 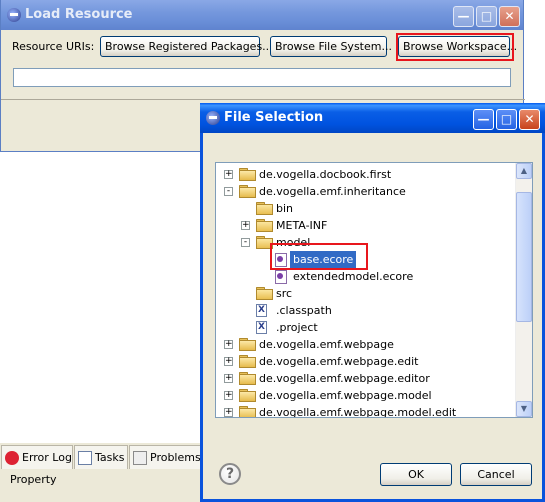 I want to click on problems-icon, so click(x=140, y=458).